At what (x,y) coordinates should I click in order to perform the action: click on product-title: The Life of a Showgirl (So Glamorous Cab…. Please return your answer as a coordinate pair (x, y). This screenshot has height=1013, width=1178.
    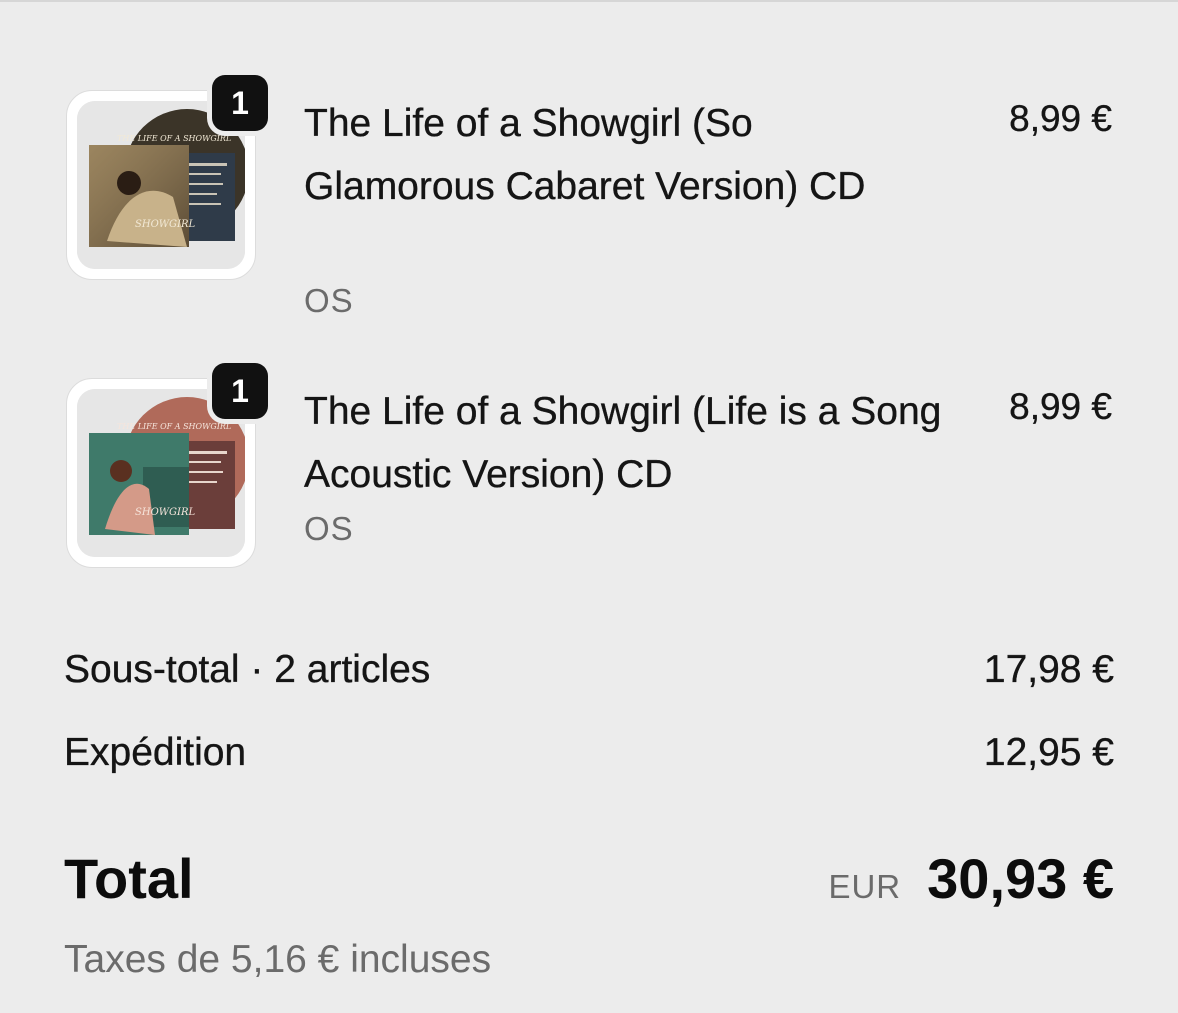
    Looking at the image, I should click on (624, 155).